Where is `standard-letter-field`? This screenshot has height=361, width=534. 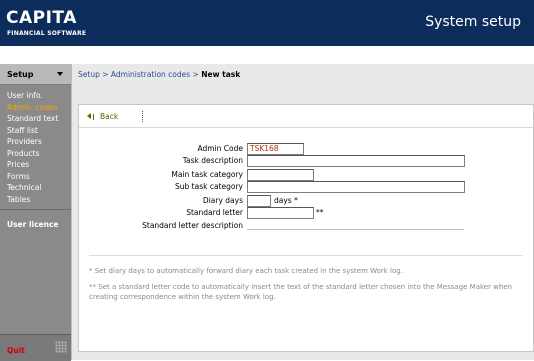 standard-letter-field is located at coordinates (280, 213).